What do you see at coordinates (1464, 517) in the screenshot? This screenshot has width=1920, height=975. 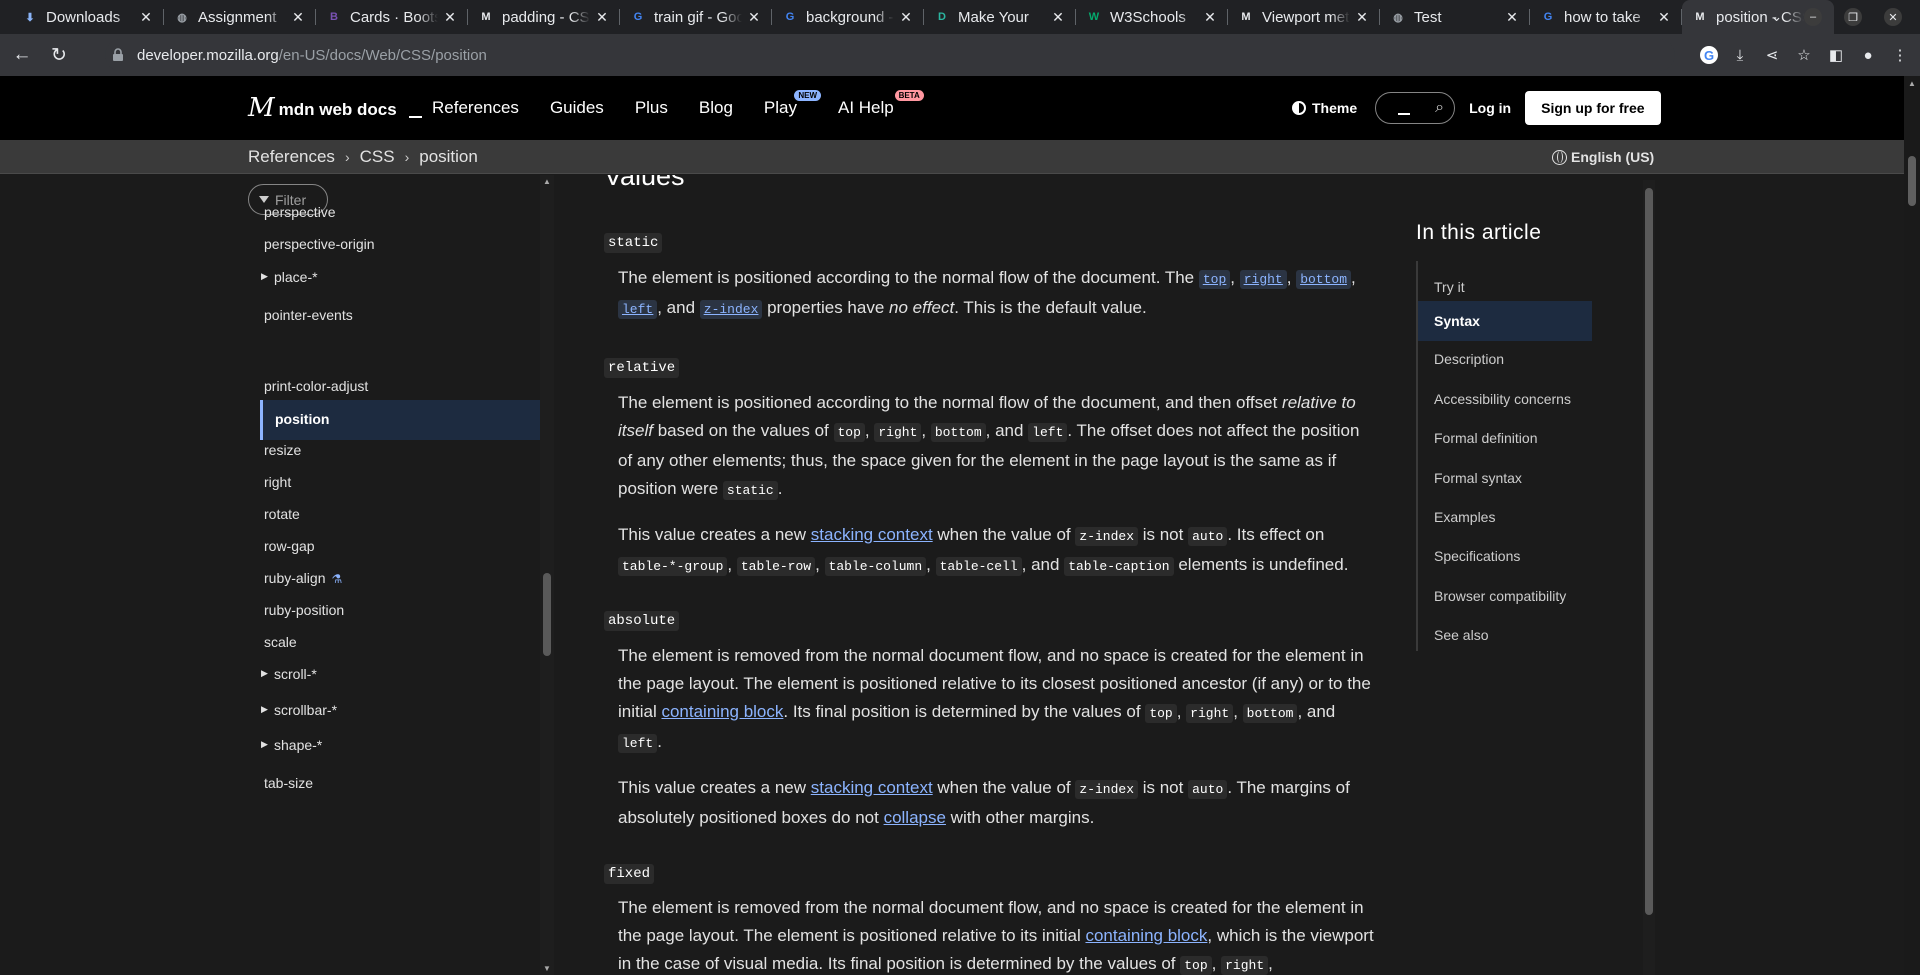 I see `toc-item-examples: Examples` at bounding box center [1464, 517].